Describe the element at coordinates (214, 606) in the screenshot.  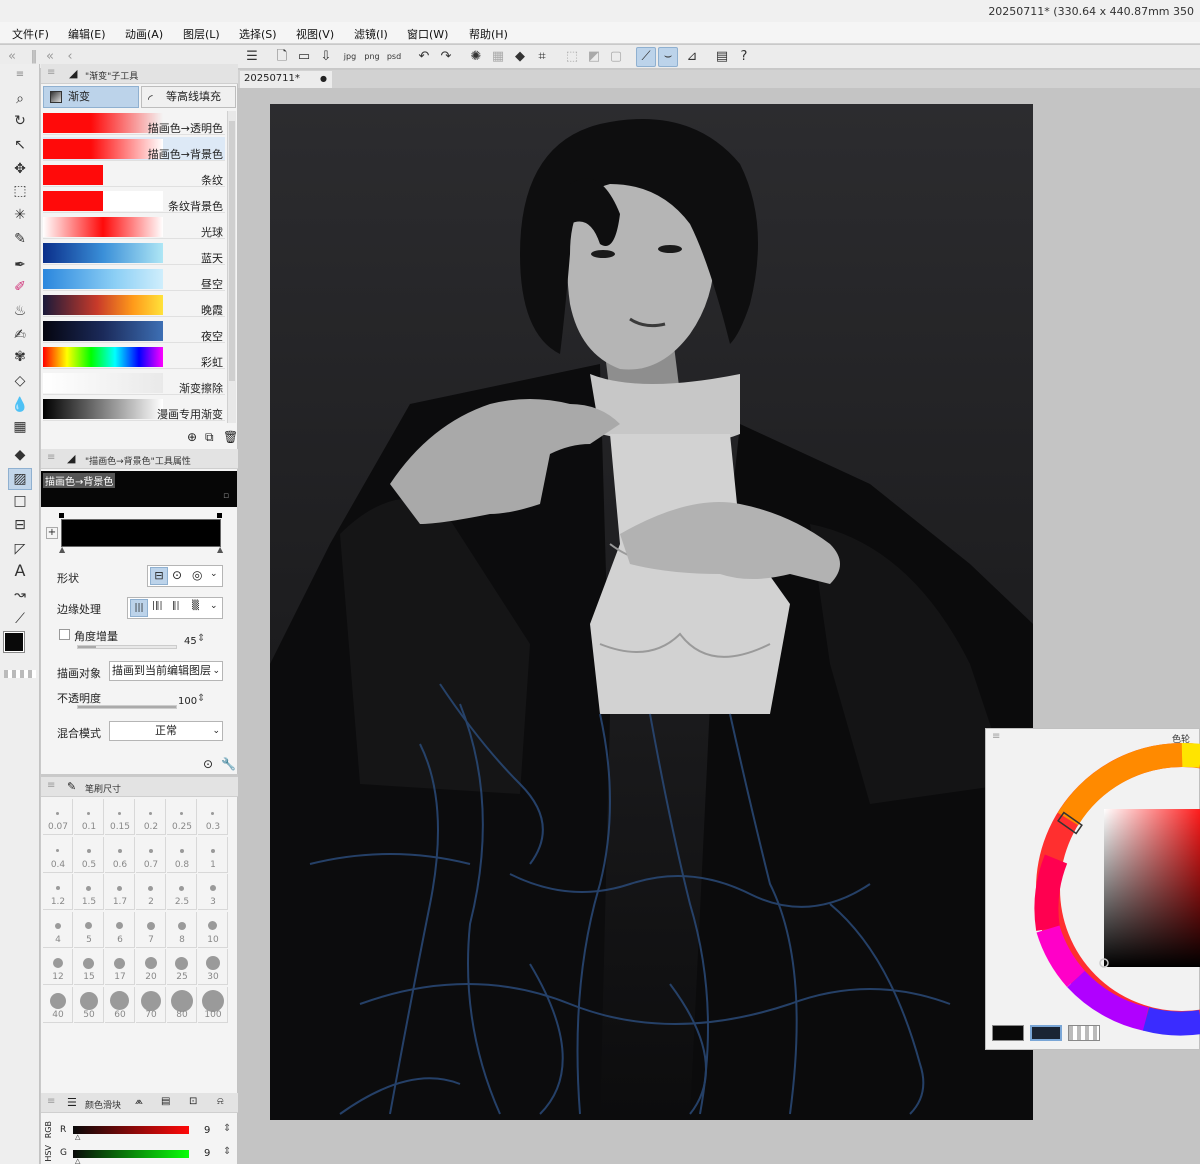
I see `chevron-down-icon: ⌄` at that location.